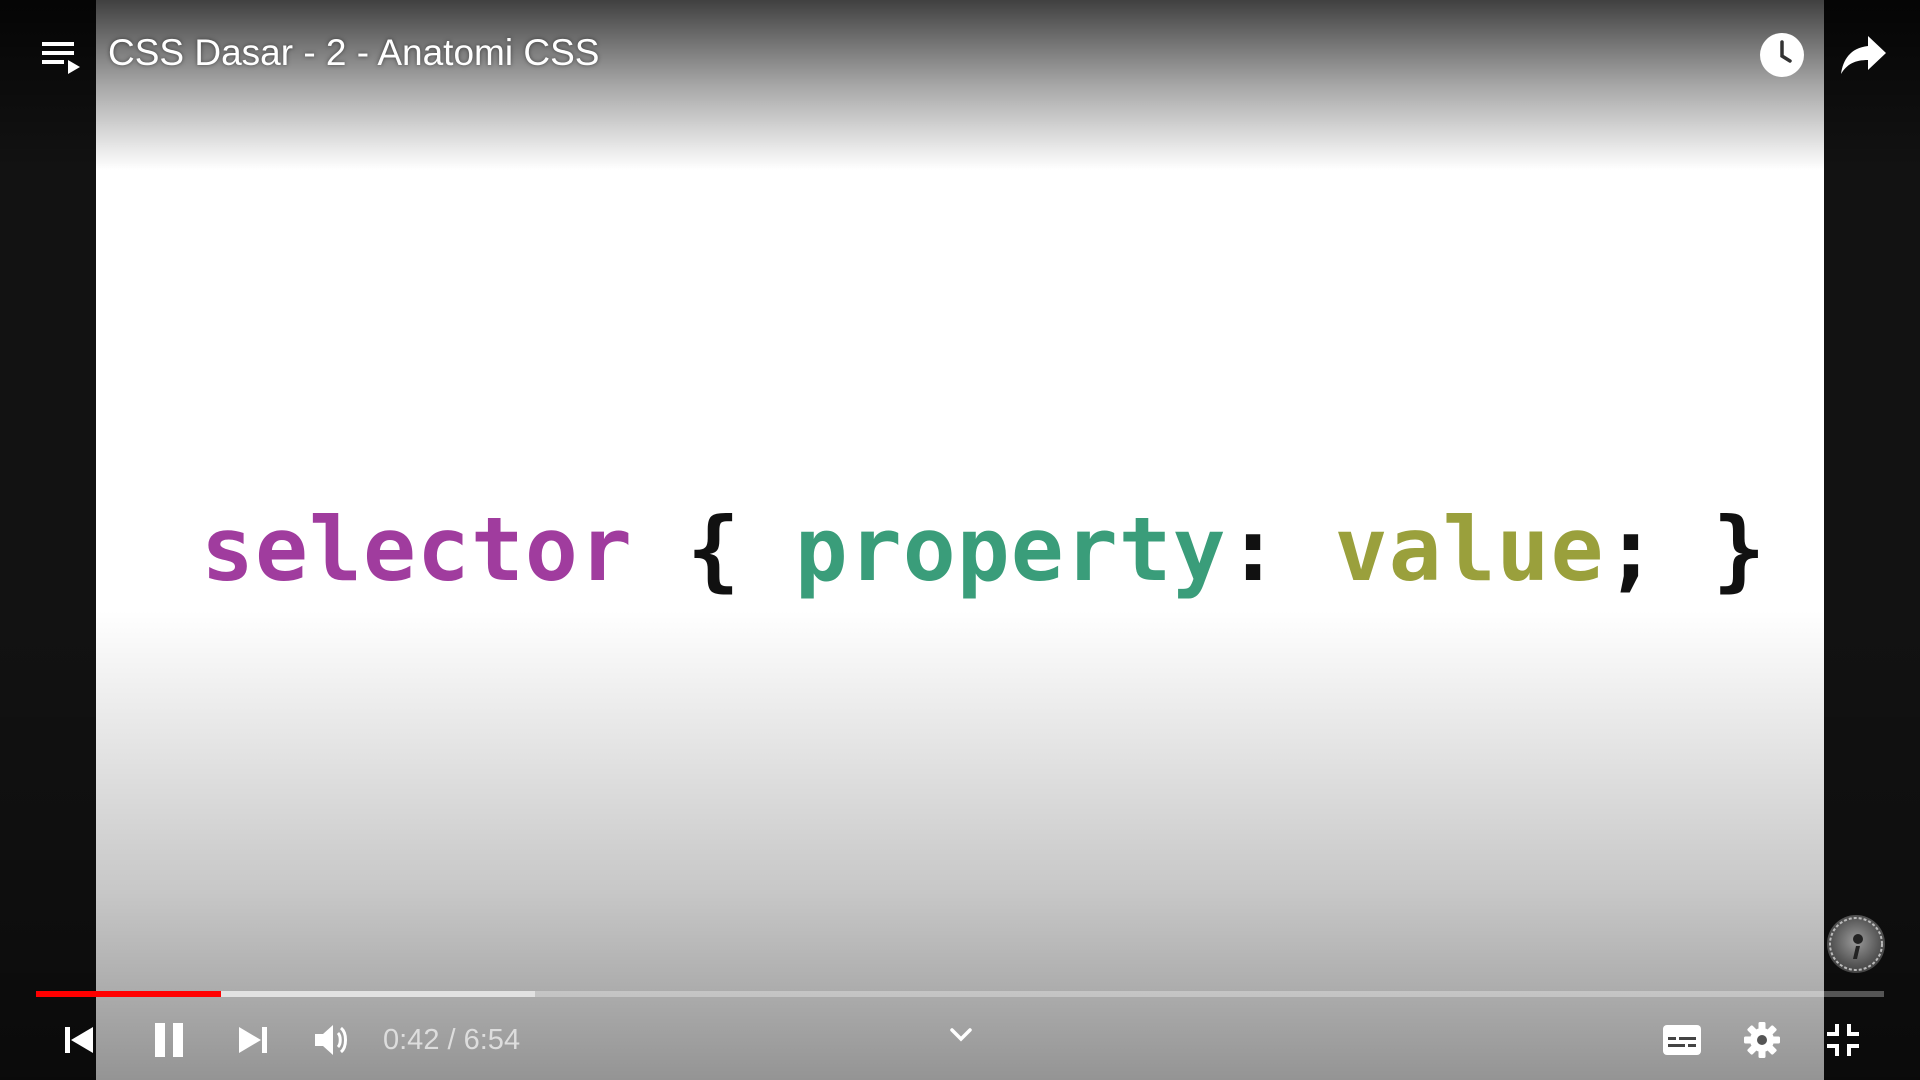  I want to click on watch-later-button, so click(1782, 55).